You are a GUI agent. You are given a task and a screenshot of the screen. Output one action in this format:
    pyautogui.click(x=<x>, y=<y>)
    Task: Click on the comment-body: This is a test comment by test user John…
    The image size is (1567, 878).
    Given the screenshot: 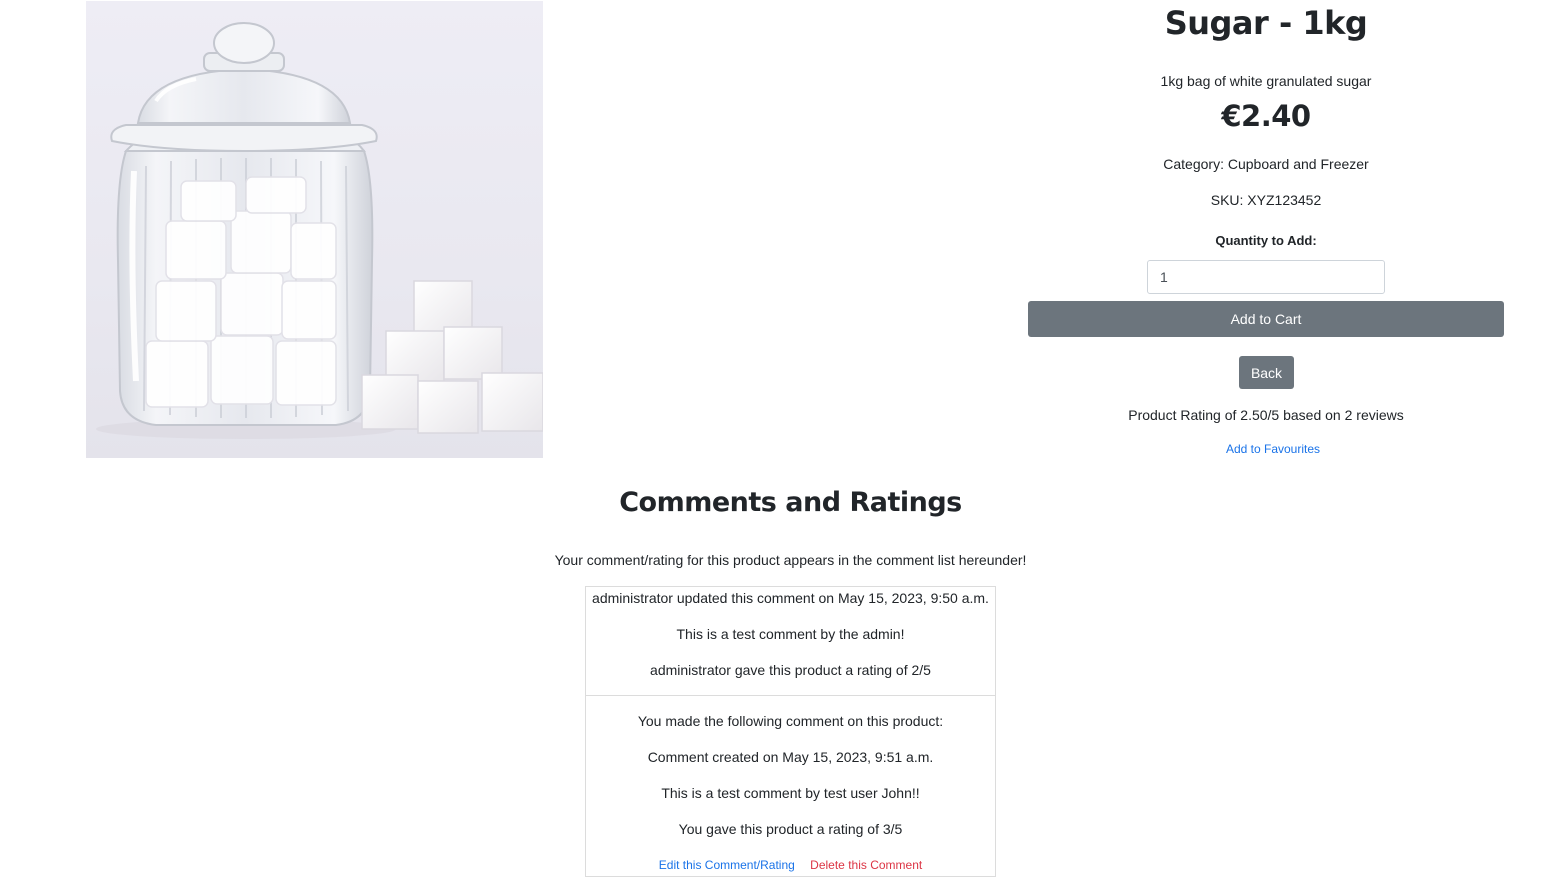 What is the action you would take?
    pyautogui.click(x=790, y=793)
    